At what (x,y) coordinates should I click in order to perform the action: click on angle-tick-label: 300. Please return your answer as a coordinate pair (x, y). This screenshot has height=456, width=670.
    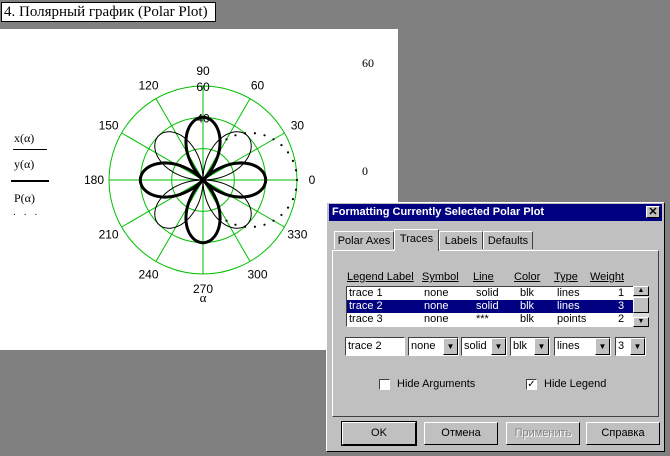
    Looking at the image, I should click on (257, 274).